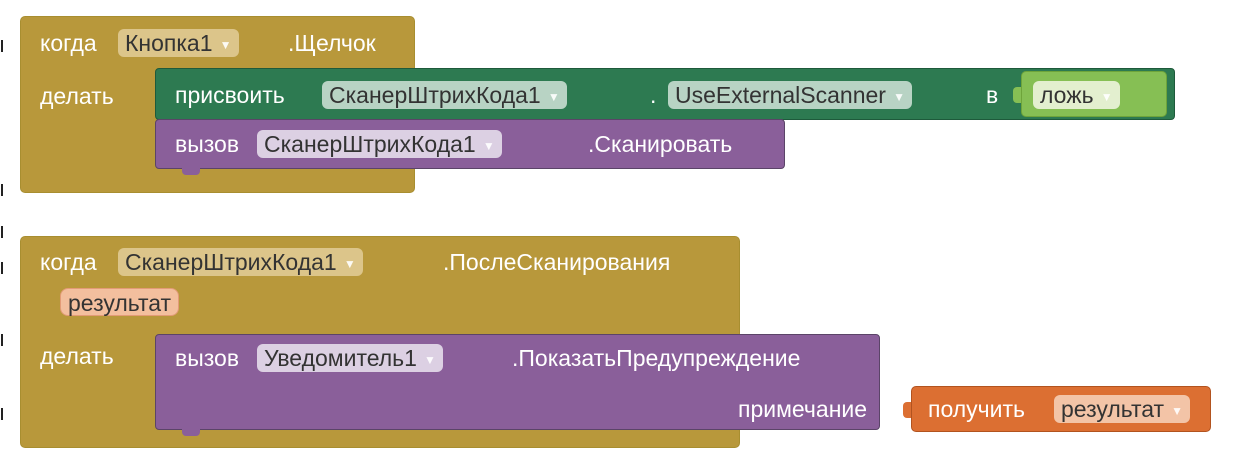 Image resolution: width=1236 pixels, height=453 pixels. I want to click on method-name: .Сканировать, so click(660, 144).